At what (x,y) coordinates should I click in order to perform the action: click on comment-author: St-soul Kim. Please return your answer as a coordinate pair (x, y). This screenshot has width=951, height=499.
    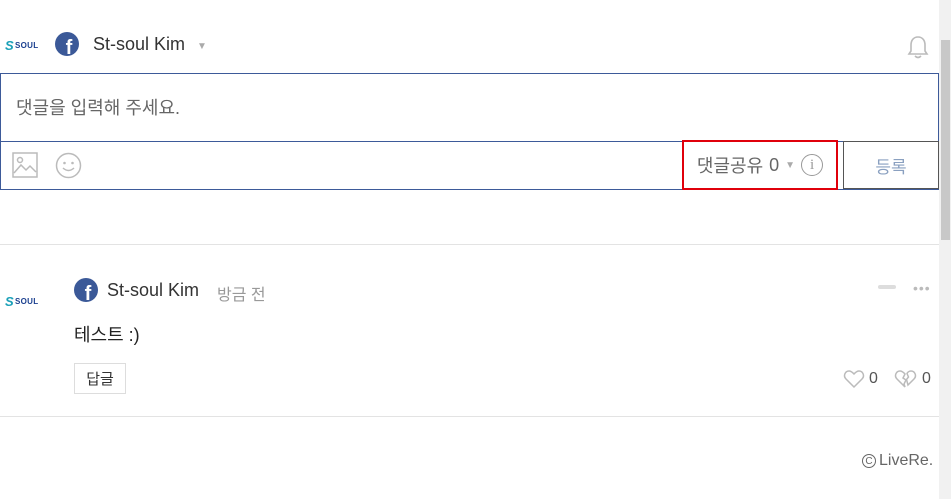
    Looking at the image, I should click on (153, 290).